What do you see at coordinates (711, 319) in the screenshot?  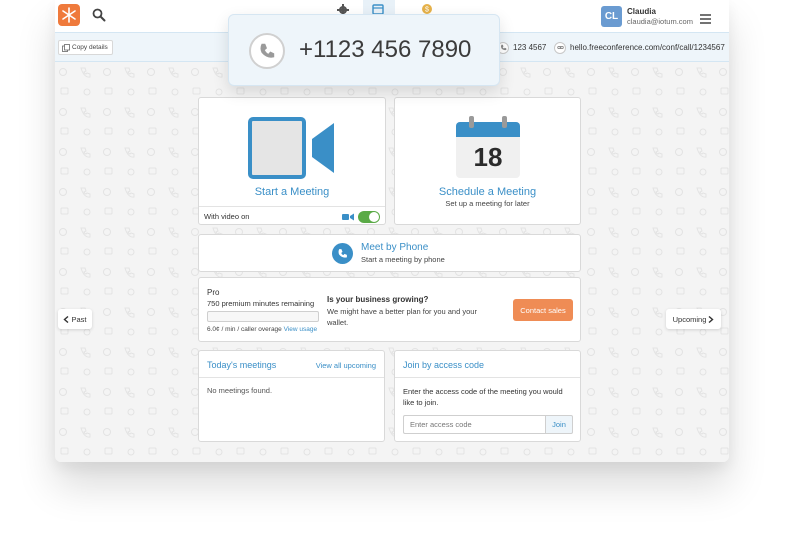 I see `chevron-right-icon` at bounding box center [711, 319].